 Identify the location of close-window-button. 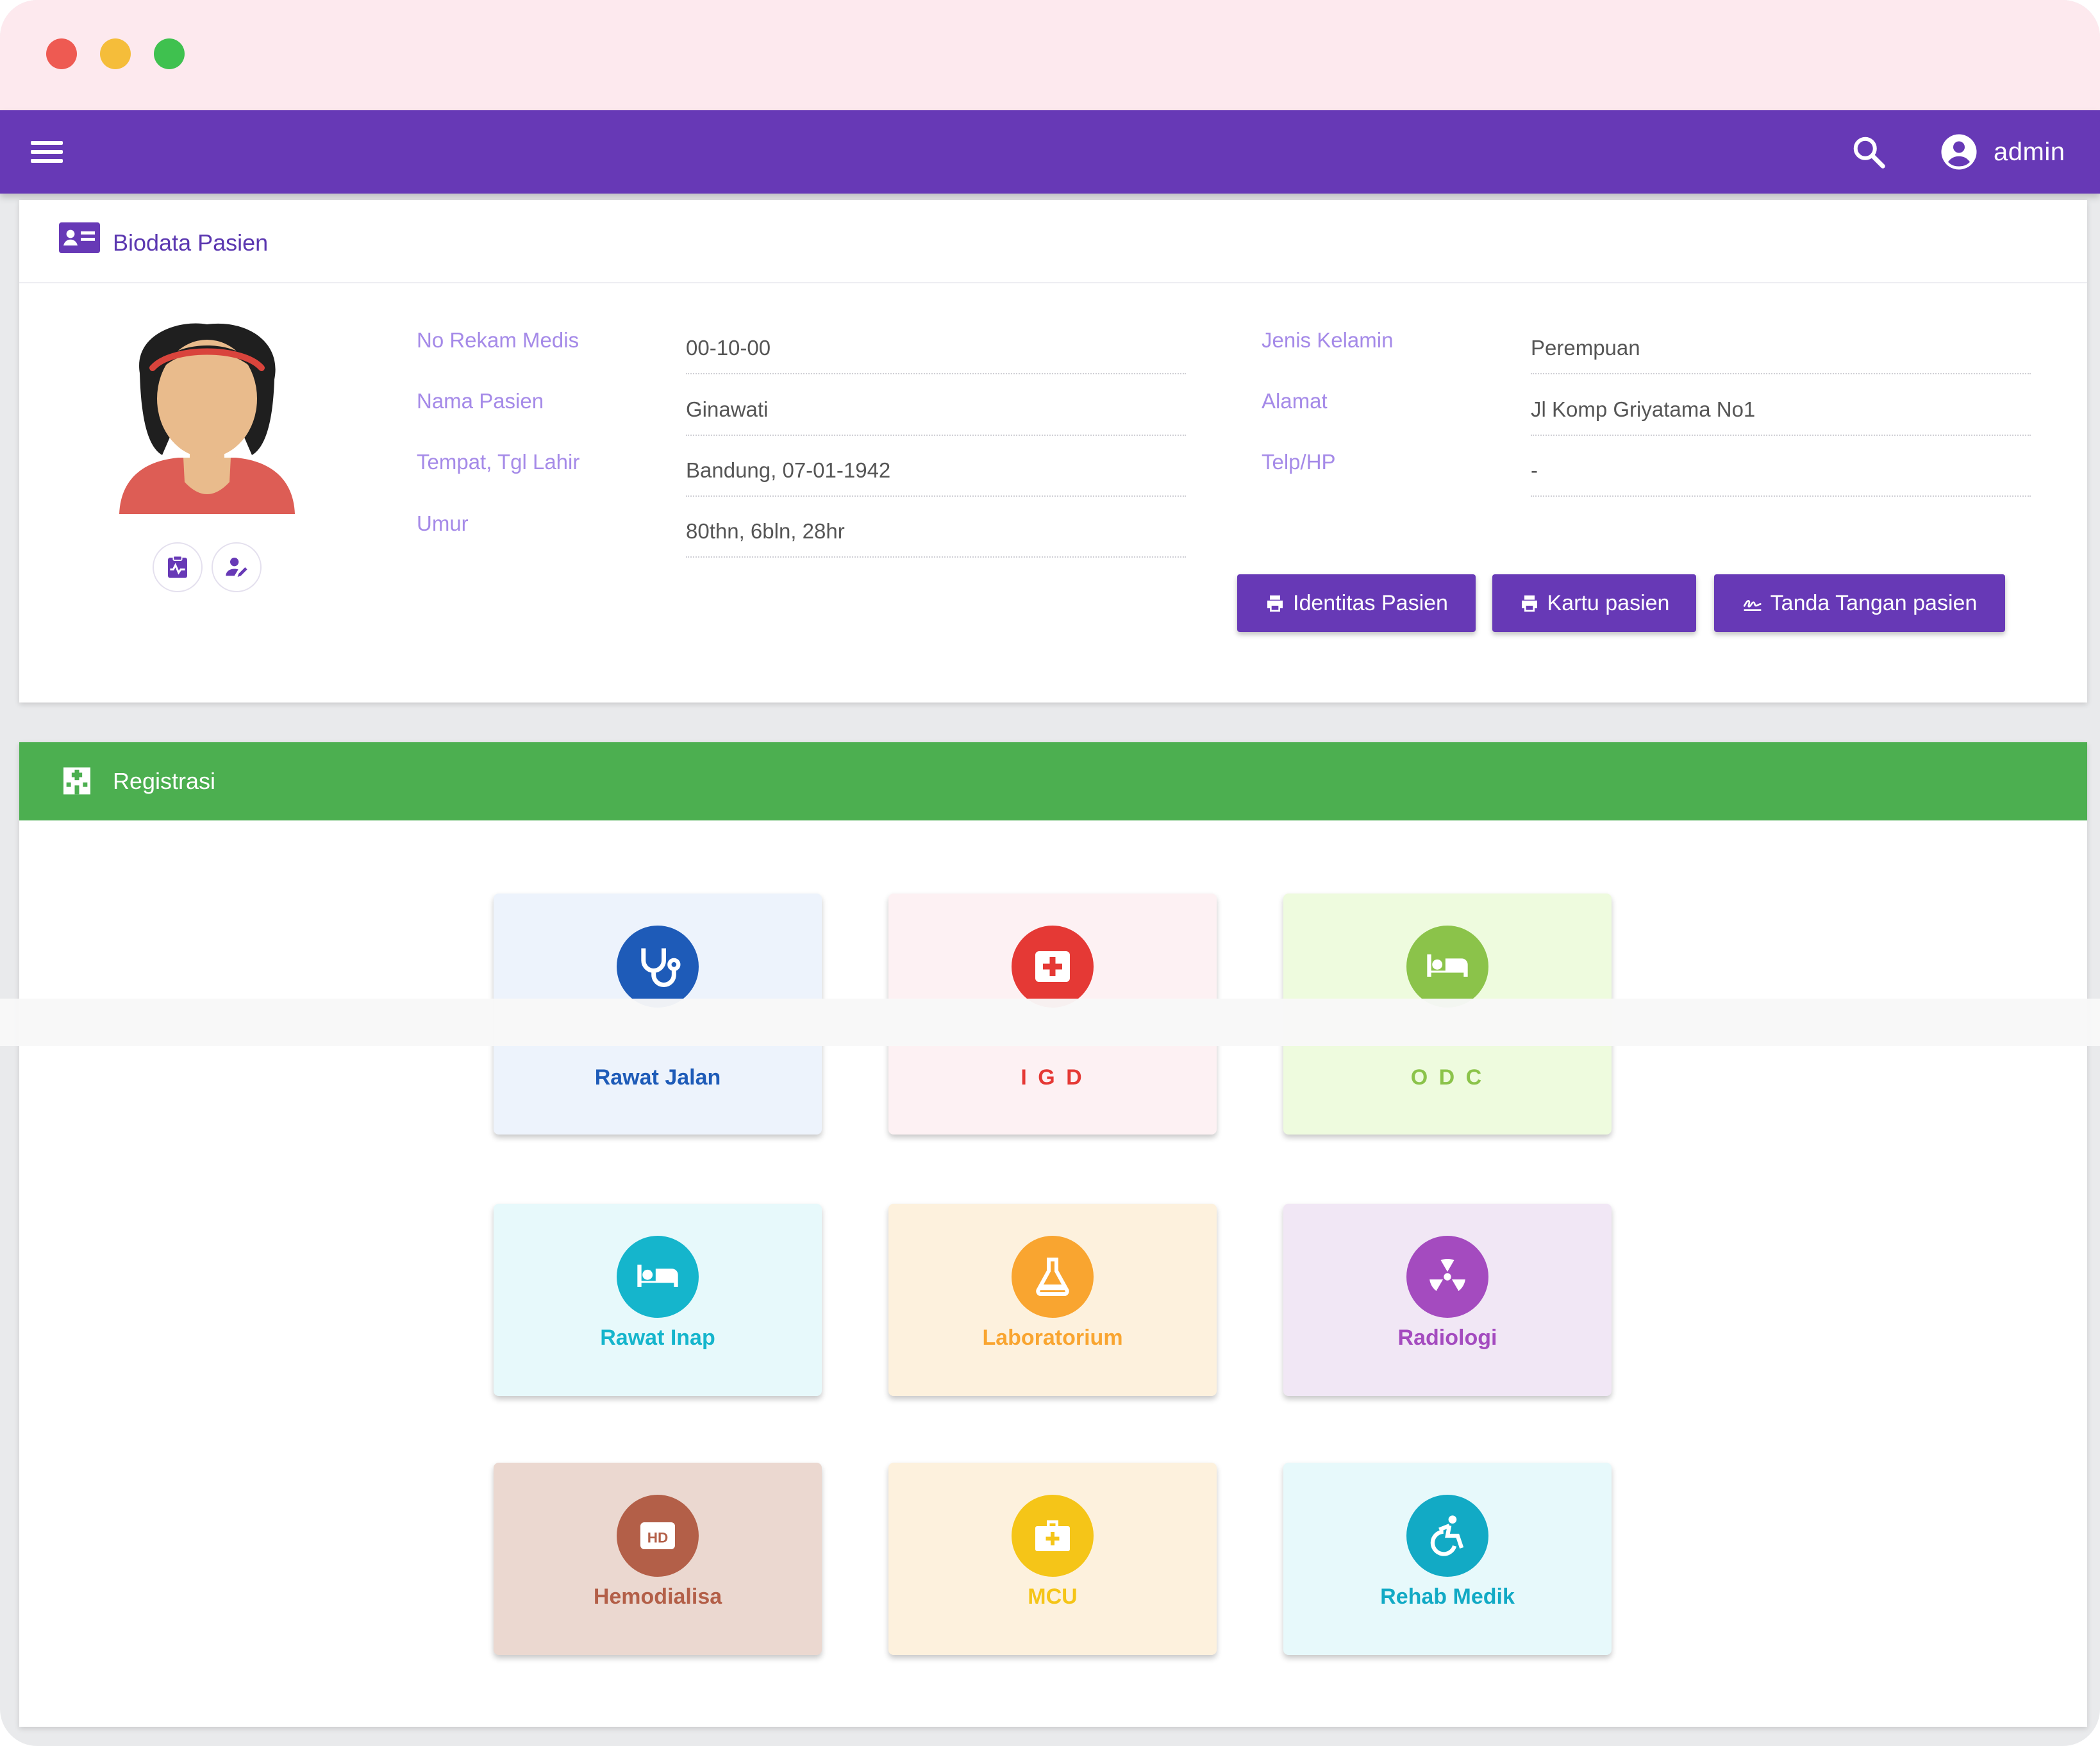
(62, 53).